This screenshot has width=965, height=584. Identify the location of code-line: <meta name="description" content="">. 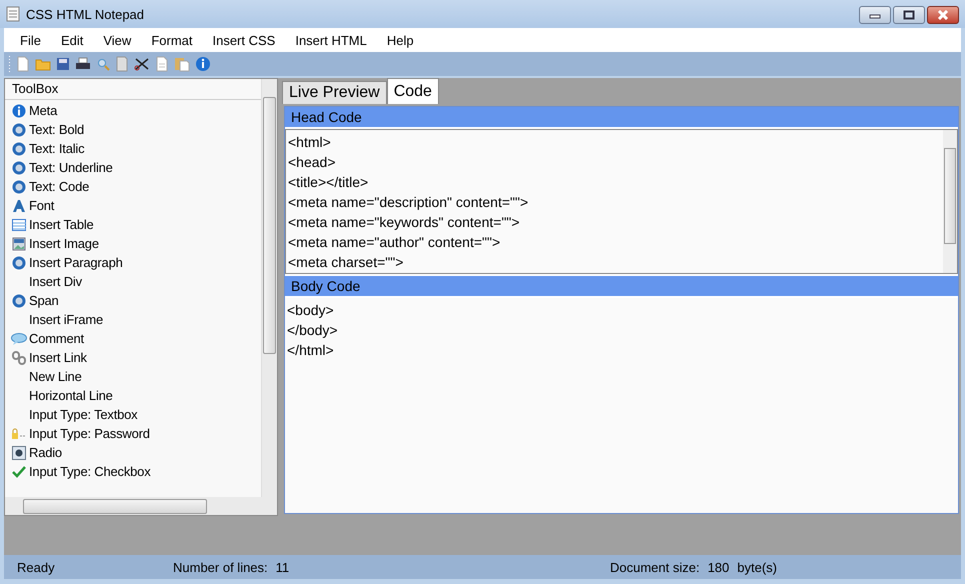
(409, 202).